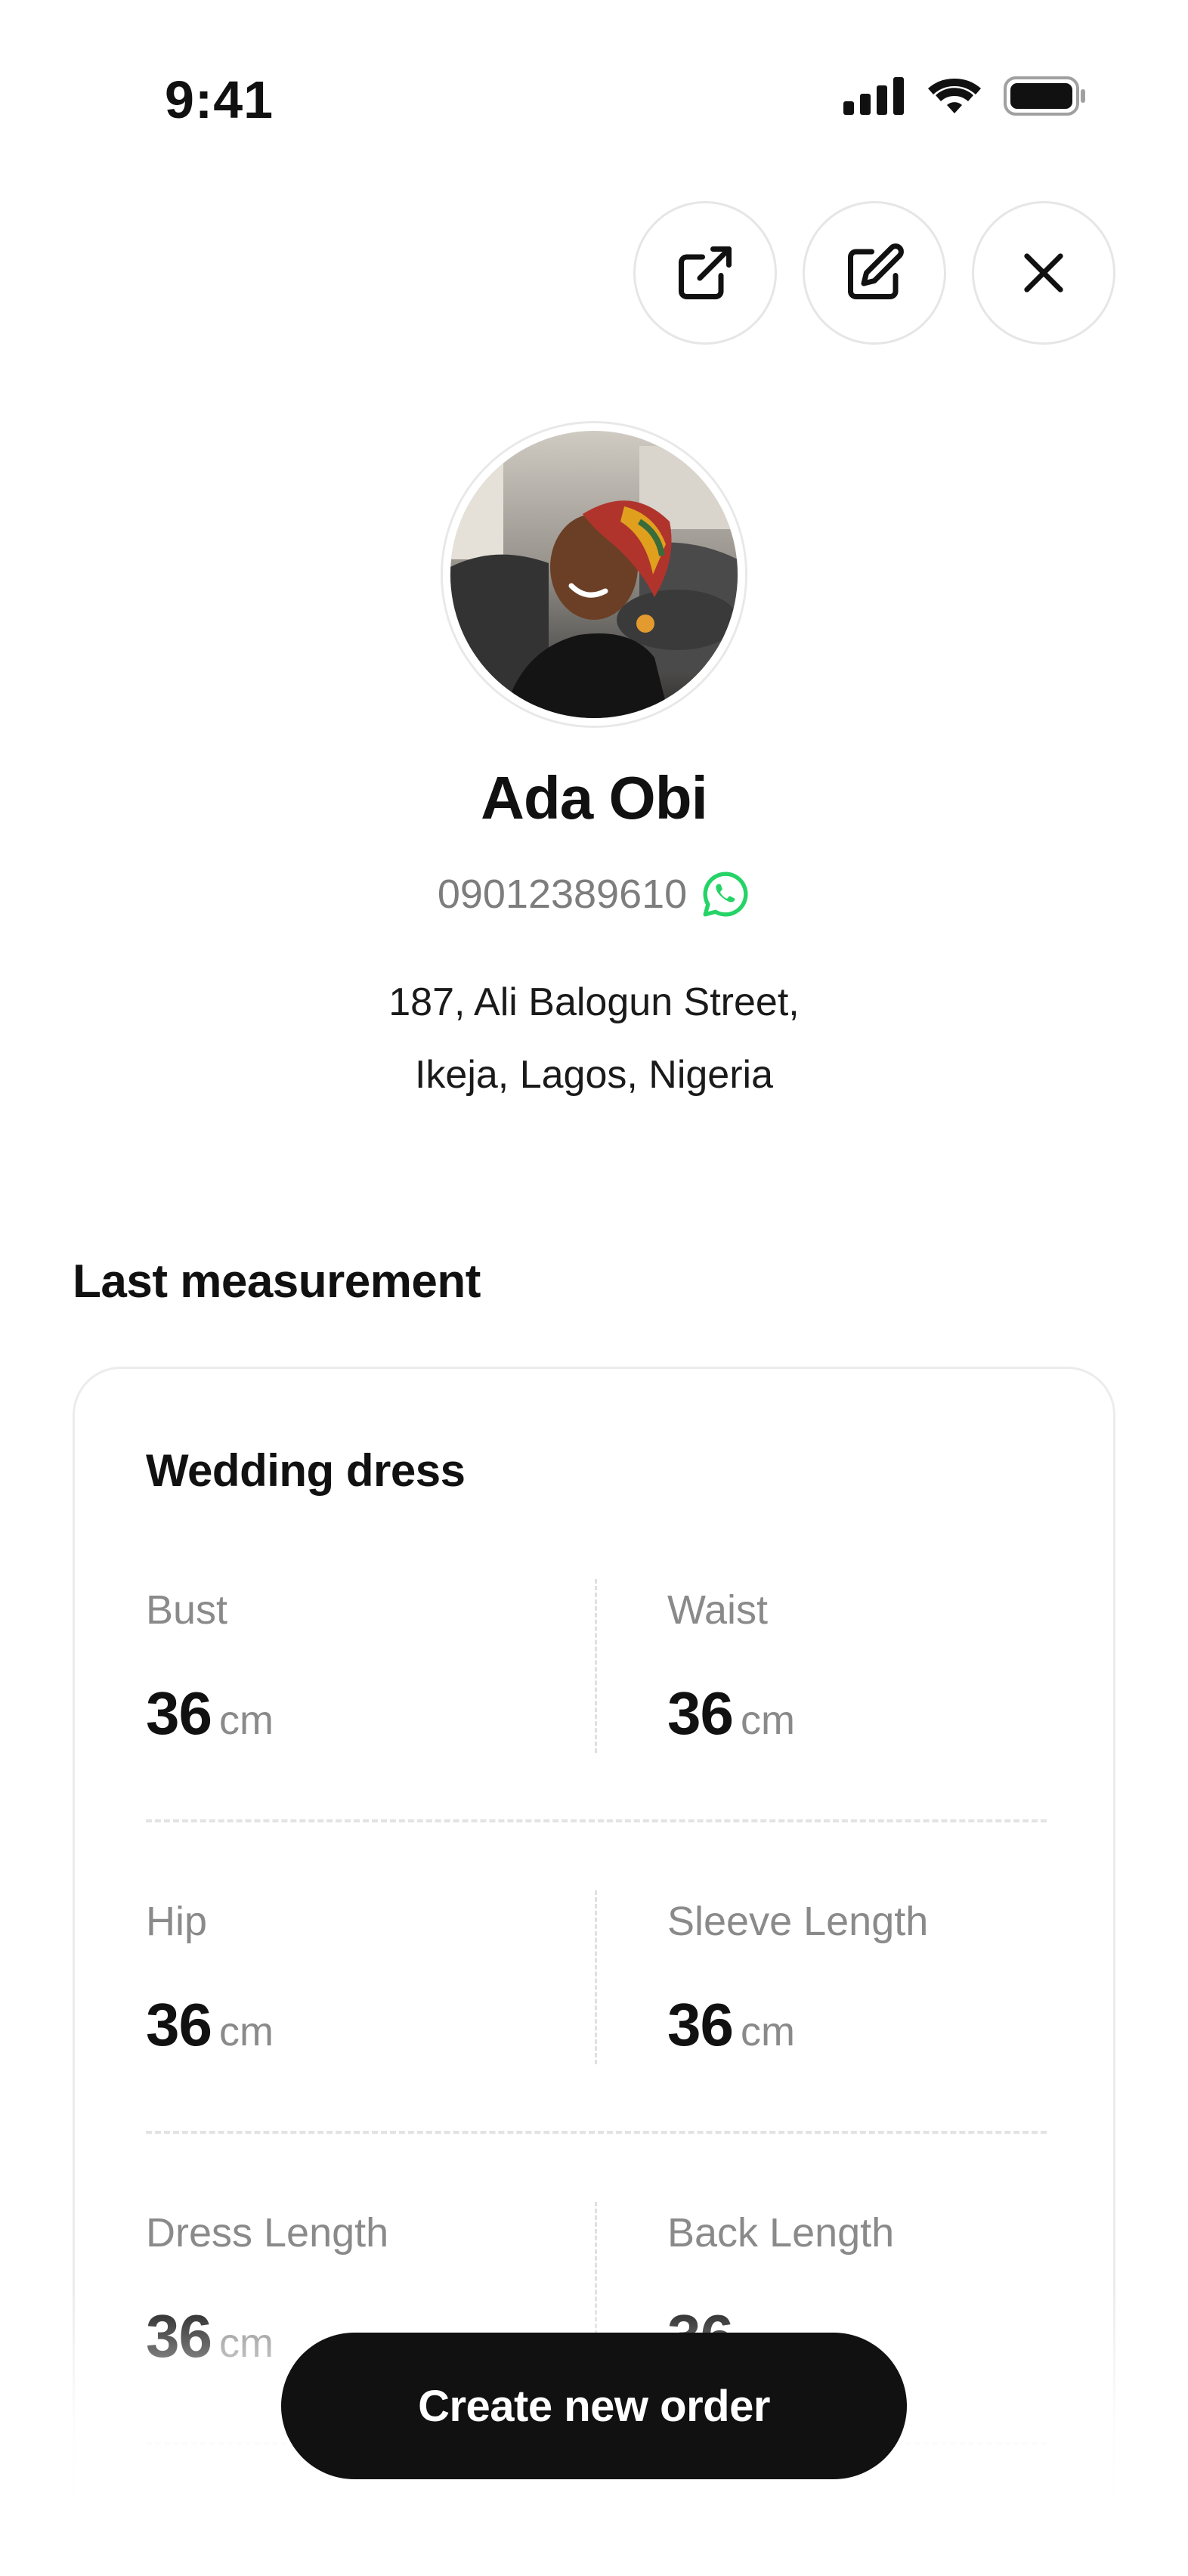 This screenshot has width=1188, height=2576. I want to click on customer-name: Ada Obi, so click(594, 798).